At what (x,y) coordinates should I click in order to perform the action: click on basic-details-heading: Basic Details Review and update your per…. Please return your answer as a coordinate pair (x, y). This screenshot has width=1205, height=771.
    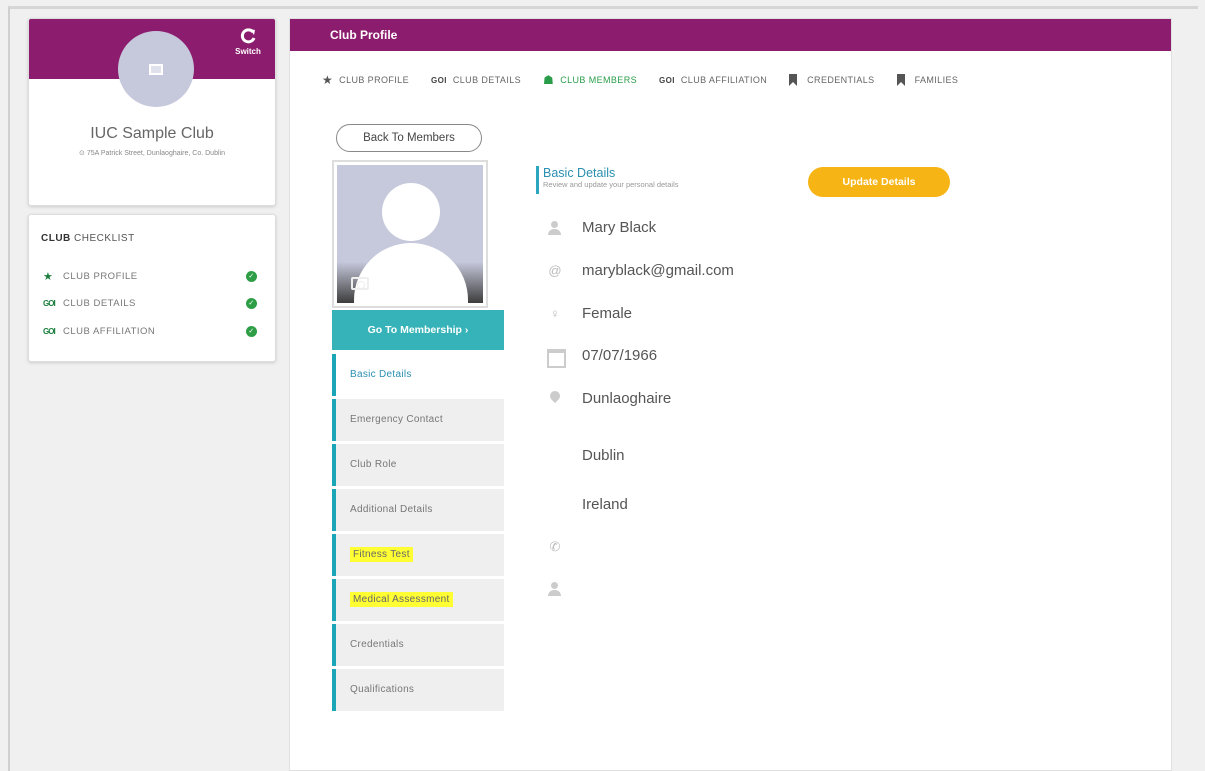
    Looking at the image, I should click on (607, 180).